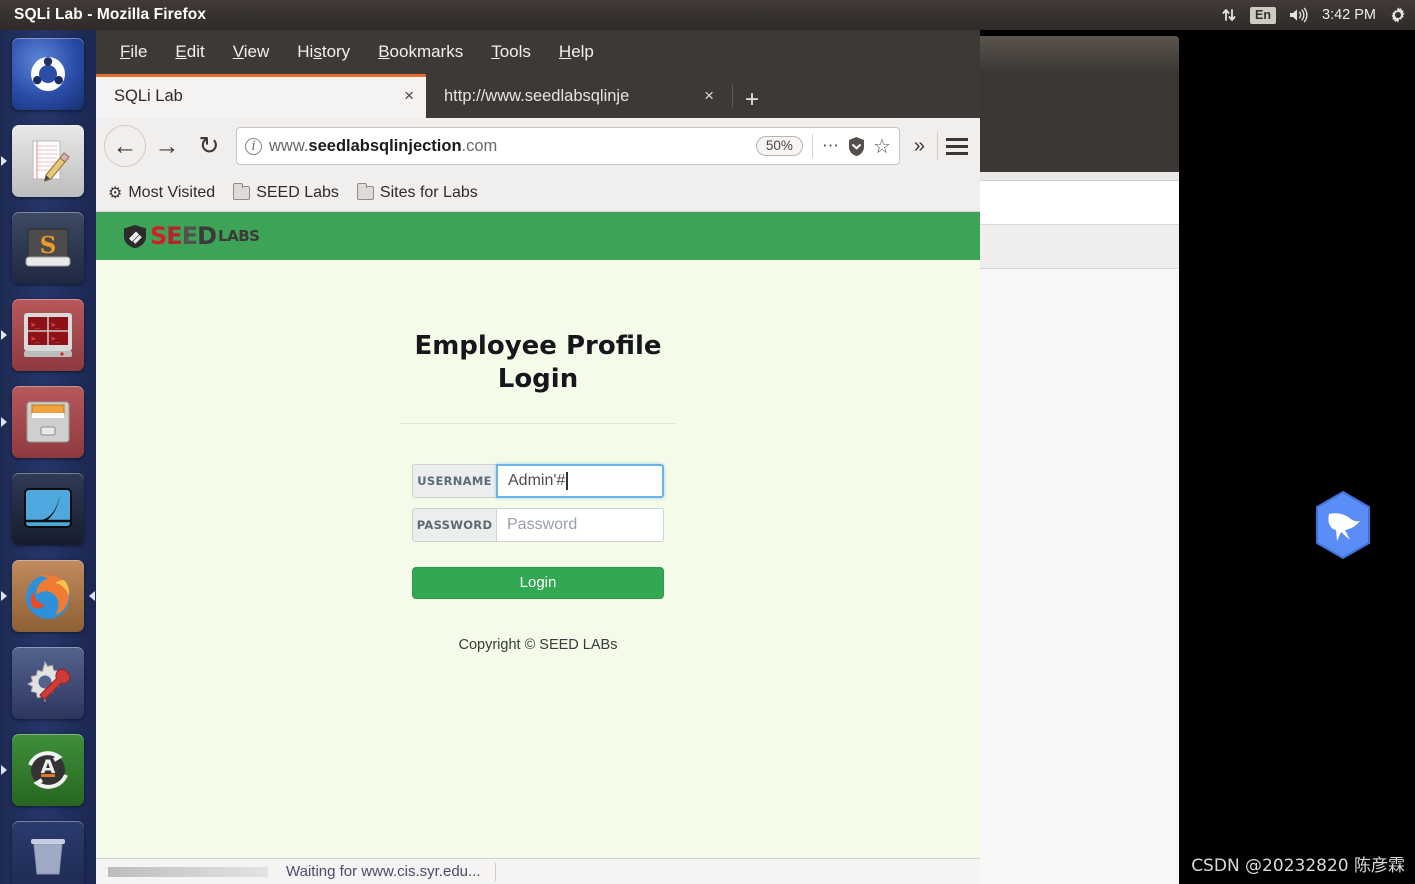 The image size is (1415, 884). Describe the element at coordinates (172, 192) in the screenshot. I see `bookmark-label: Most Visited` at that location.